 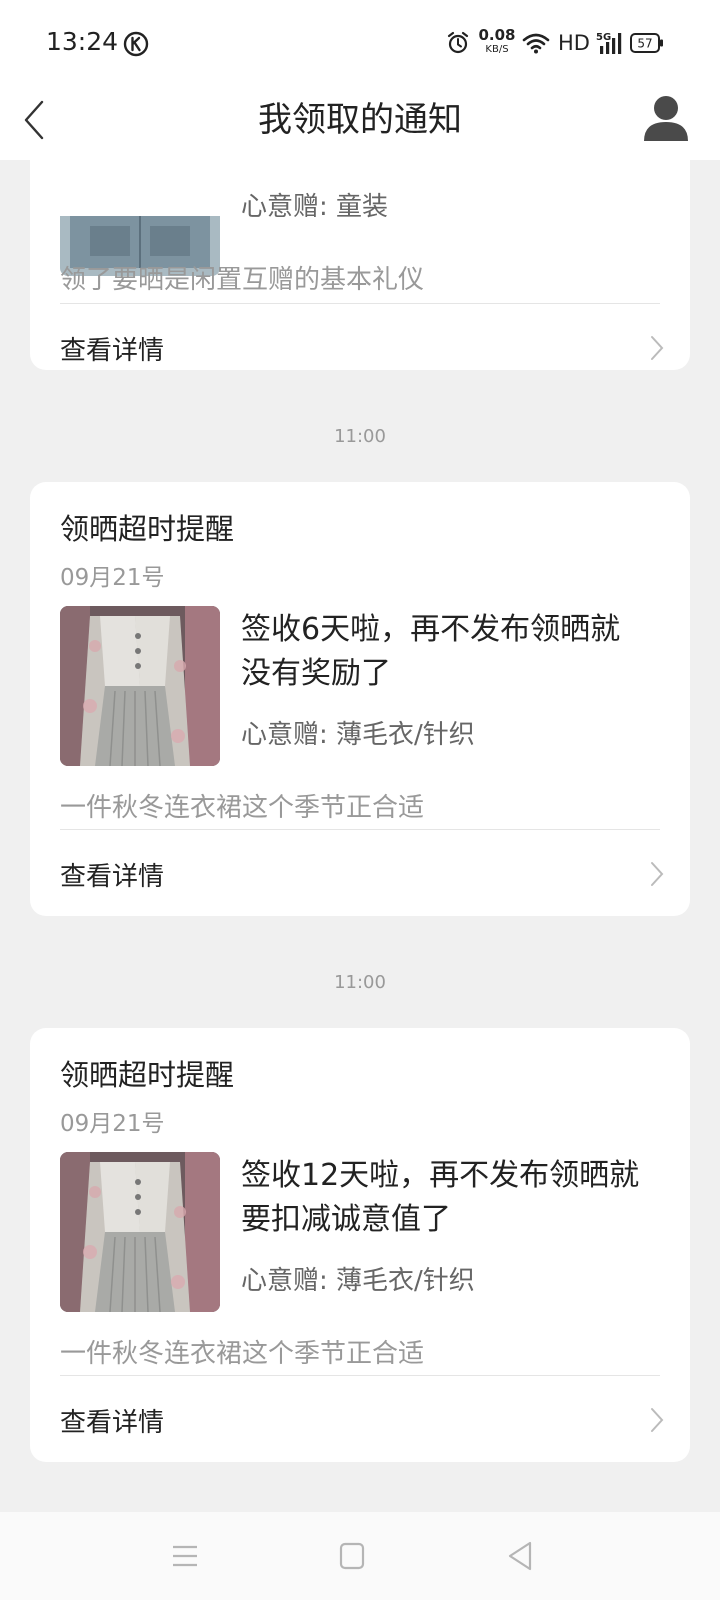 What do you see at coordinates (644, 44) in the screenshot?
I see `battery-level: 57` at bounding box center [644, 44].